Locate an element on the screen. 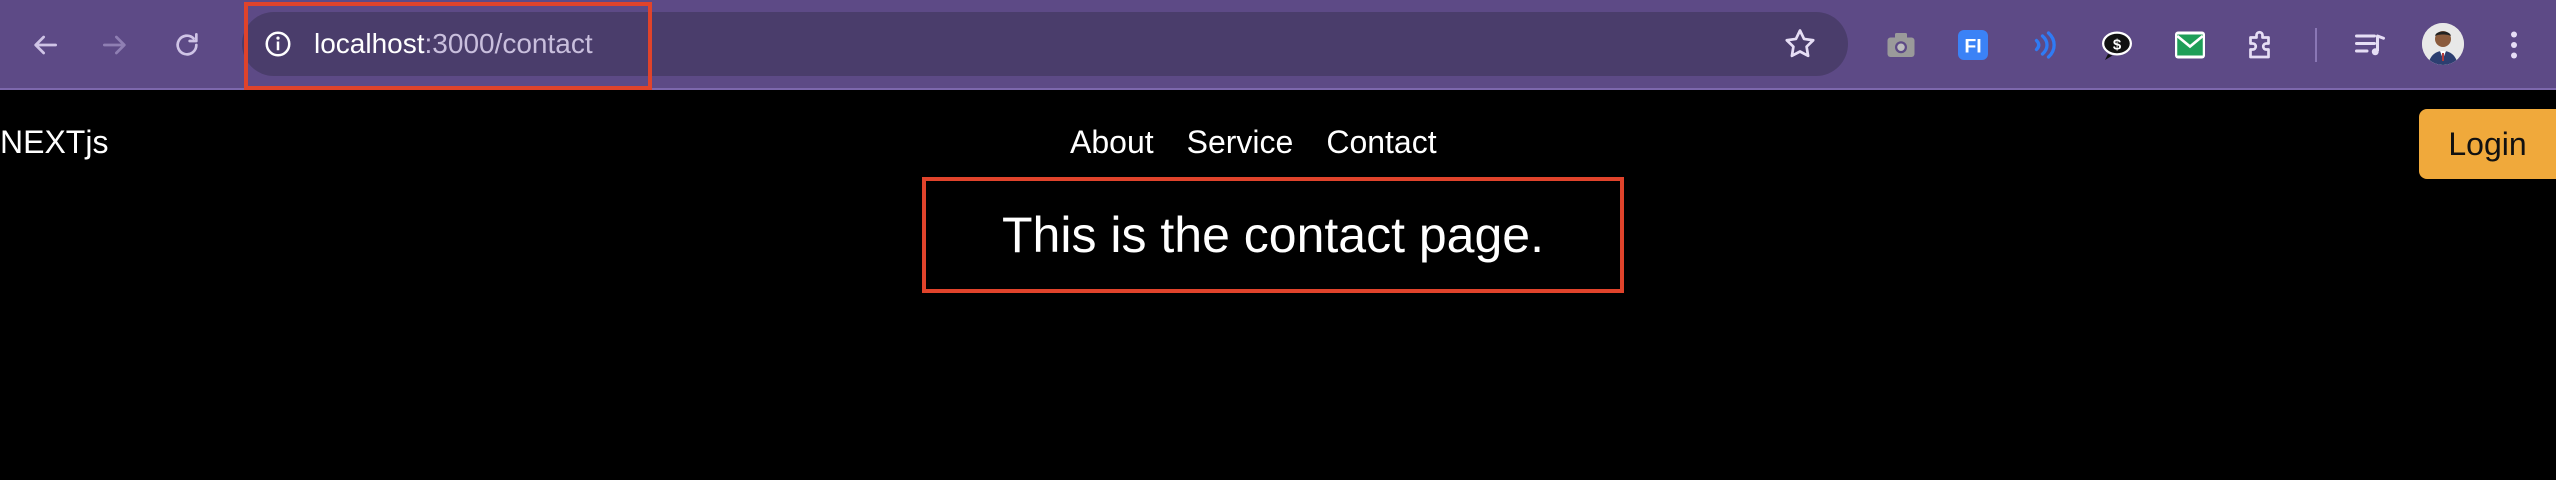 The image size is (2556, 480). audio-extension-icon is located at coordinates (2044, 45).